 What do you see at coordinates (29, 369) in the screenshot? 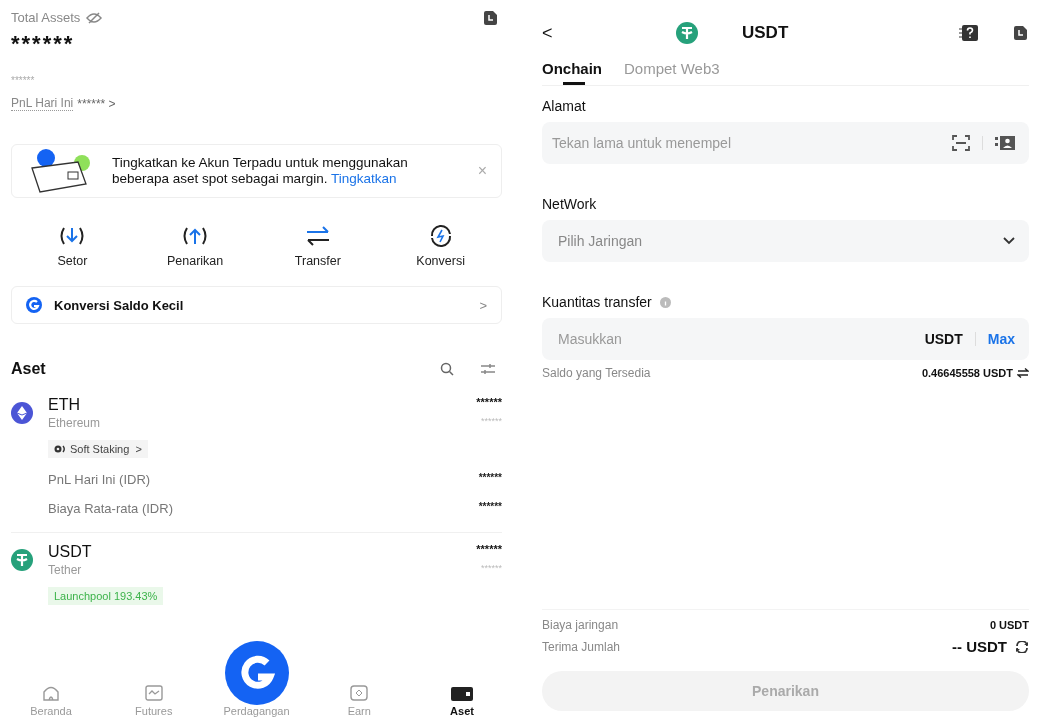
I see `assets-title: Aset` at bounding box center [29, 369].